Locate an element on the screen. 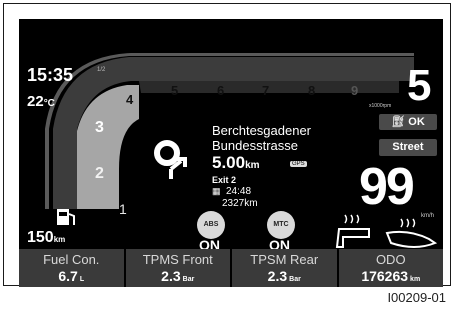 The width and height of the screenshot is (454, 309). speed-unit: km/h is located at coordinates (428, 216).